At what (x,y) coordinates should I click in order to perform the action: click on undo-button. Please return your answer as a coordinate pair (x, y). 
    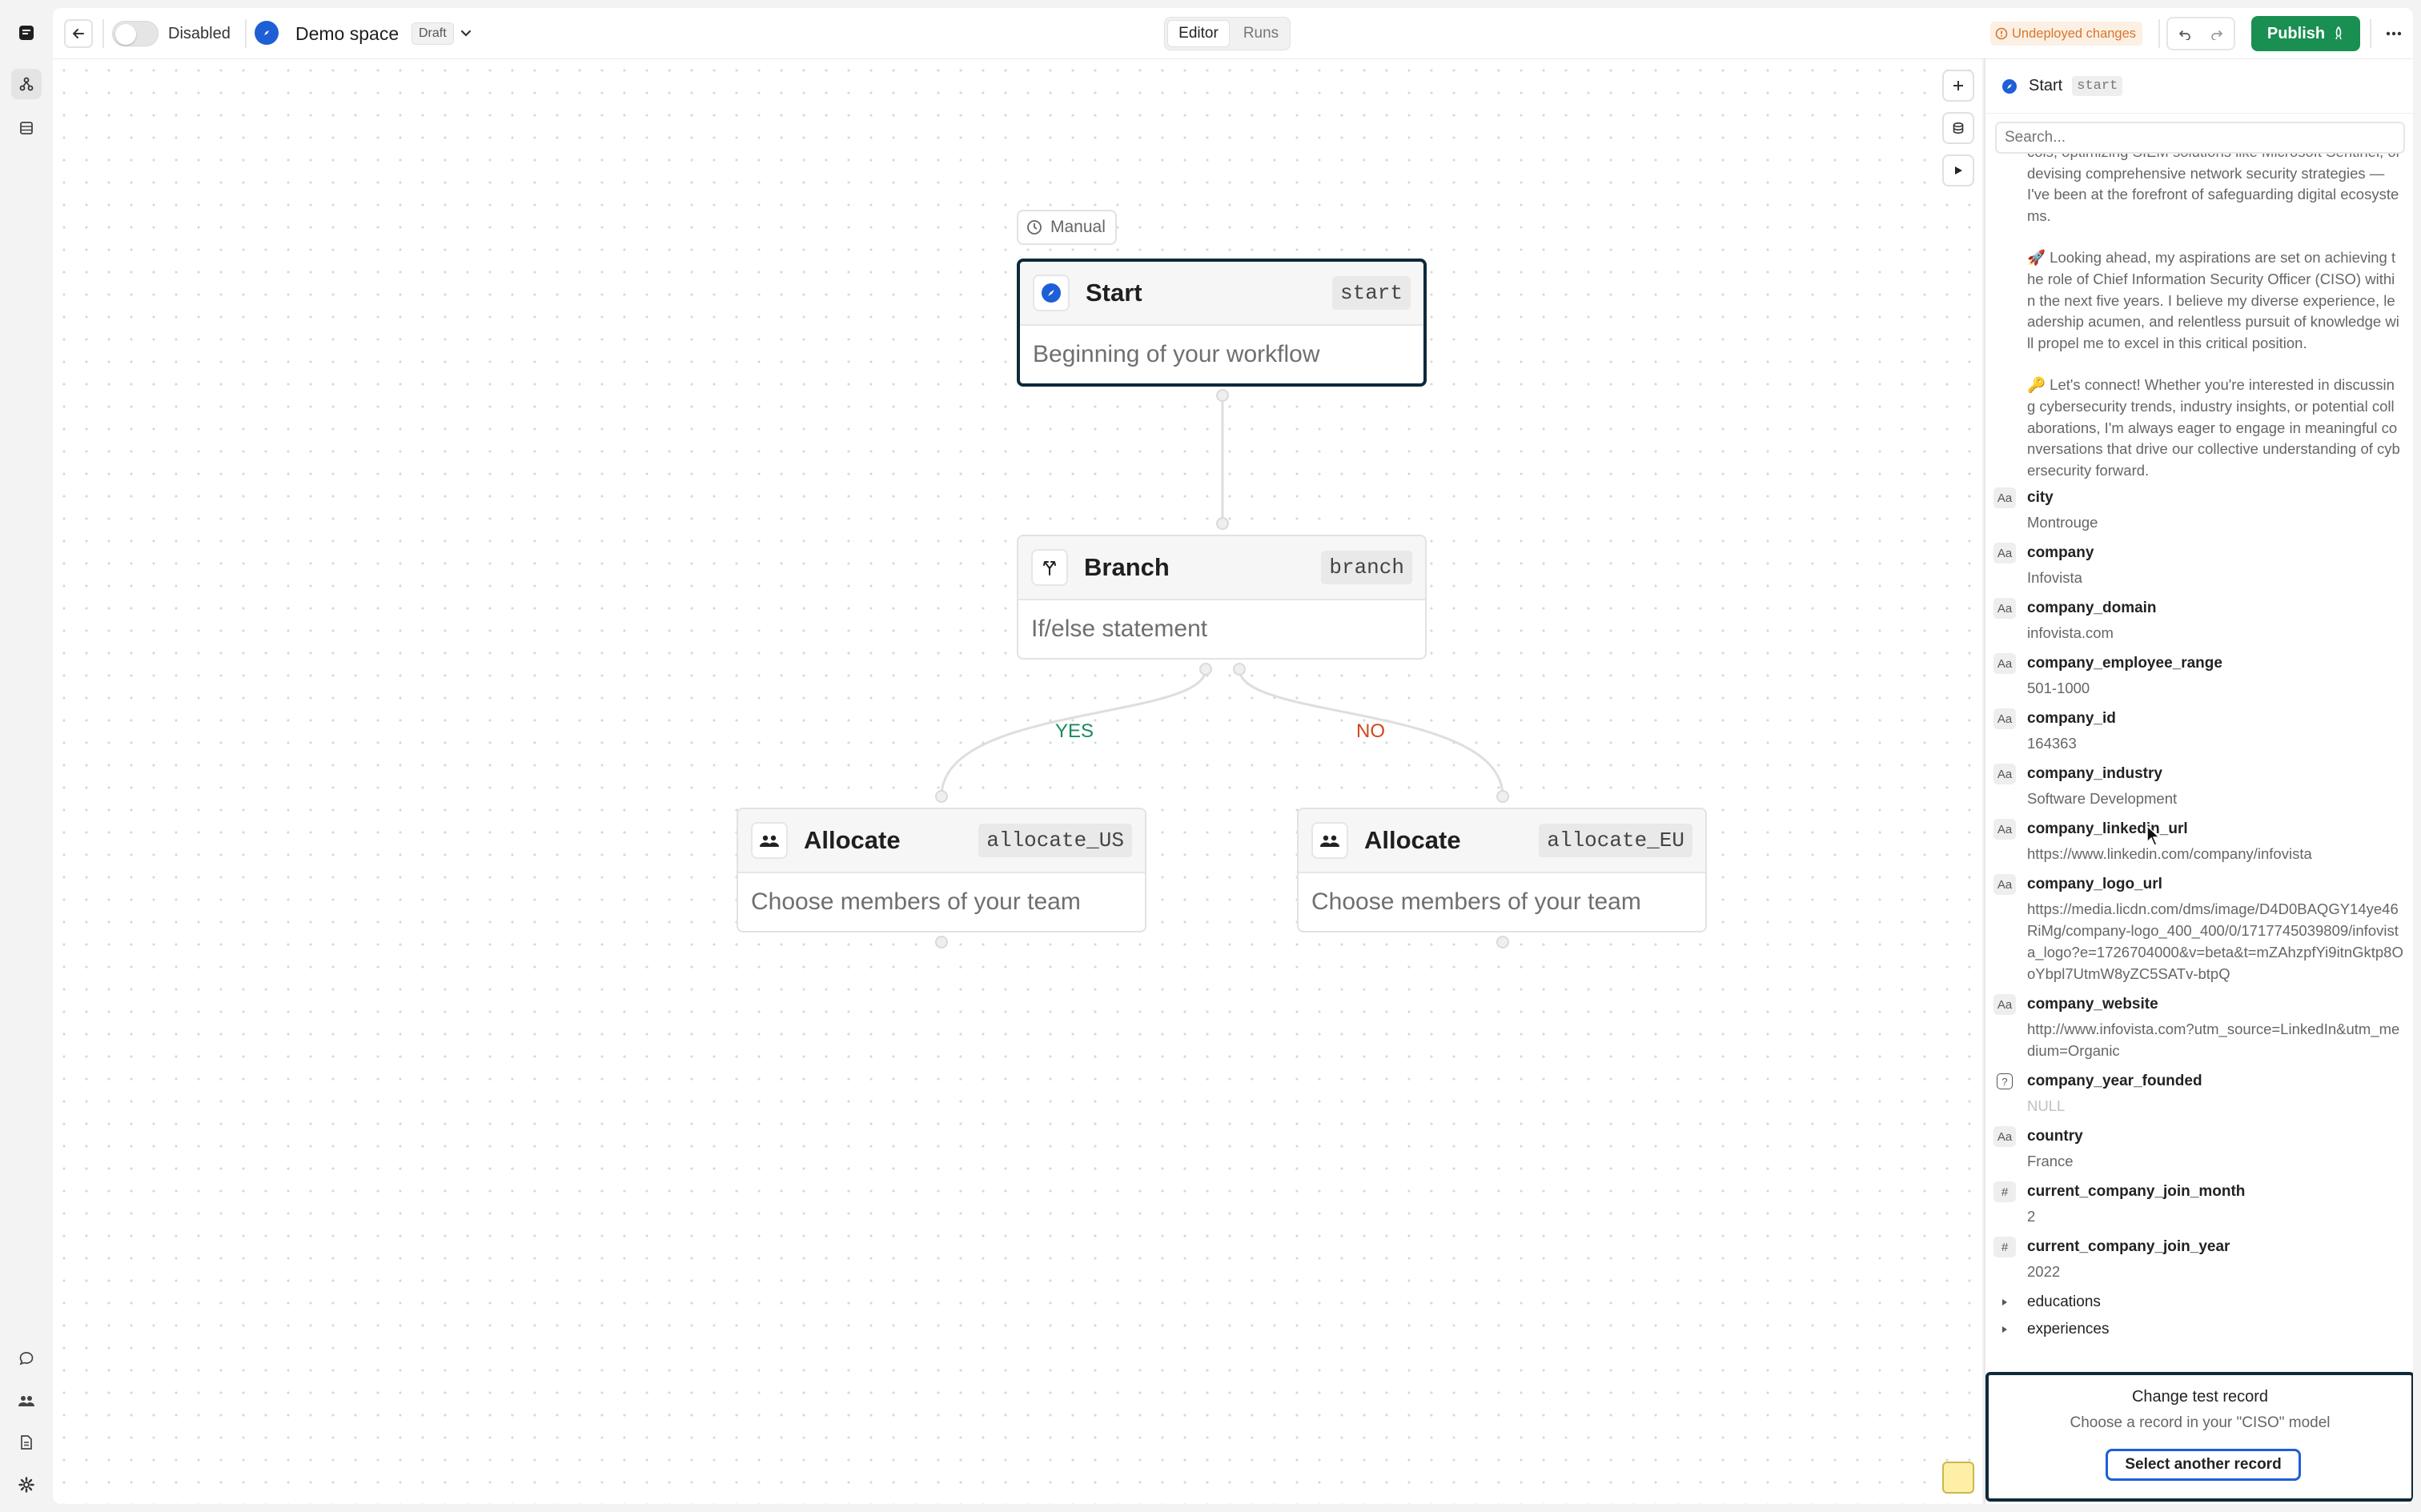
    Looking at the image, I should click on (2185, 35).